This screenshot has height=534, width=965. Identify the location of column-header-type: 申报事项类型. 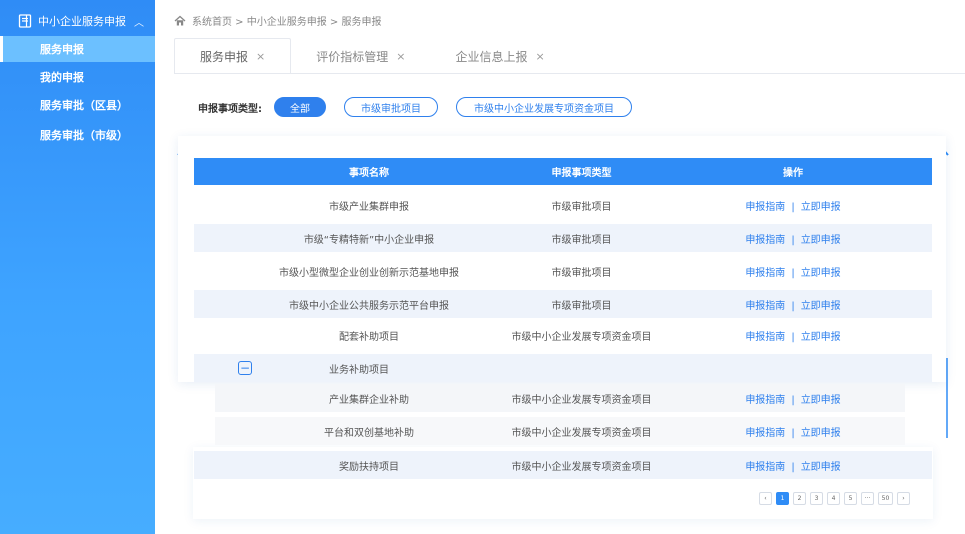
(581, 173).